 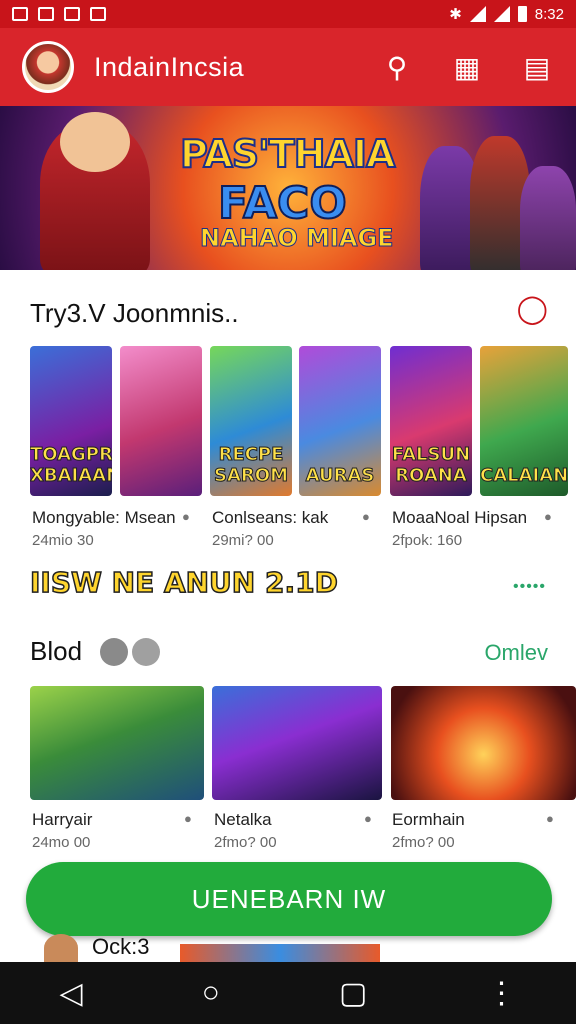 What do you see at coordinates (467, 67) in the screenshot?
I see `map-icon: ▦` at bounding box center [467, 67].